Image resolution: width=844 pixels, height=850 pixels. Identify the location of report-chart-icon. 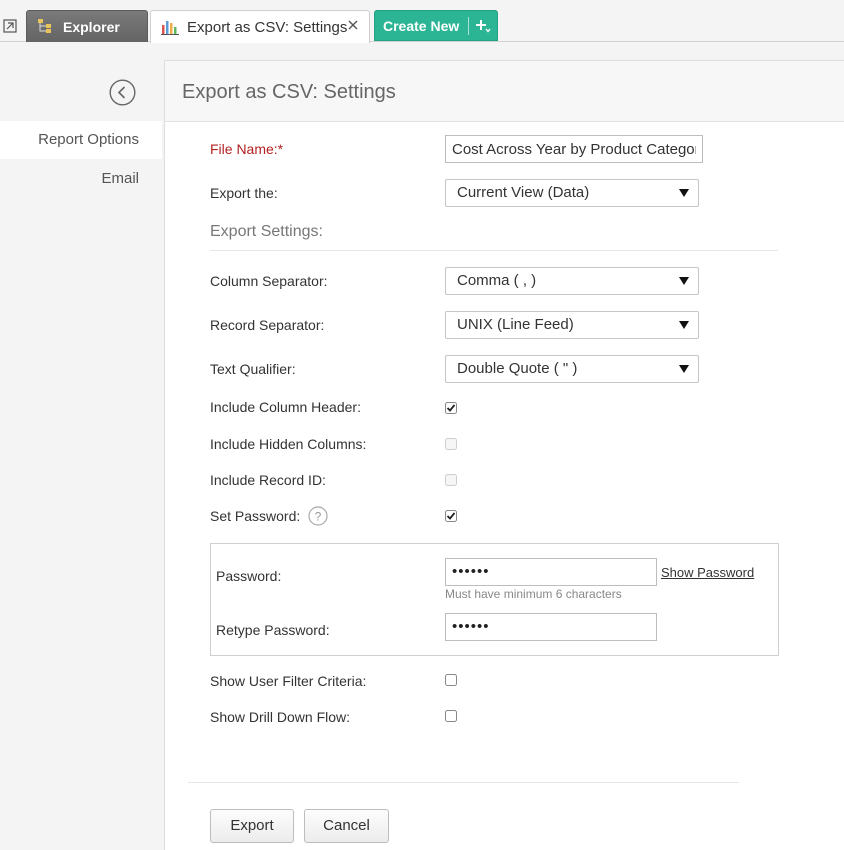
(170, 28).